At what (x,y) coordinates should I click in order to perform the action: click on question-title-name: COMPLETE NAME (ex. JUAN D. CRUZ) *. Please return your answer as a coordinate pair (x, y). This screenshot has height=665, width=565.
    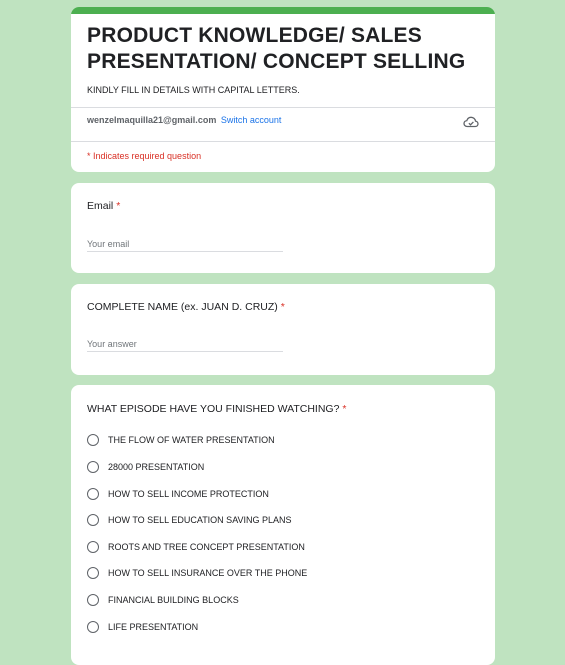
    Looking at the image, I should click on (186, 307).